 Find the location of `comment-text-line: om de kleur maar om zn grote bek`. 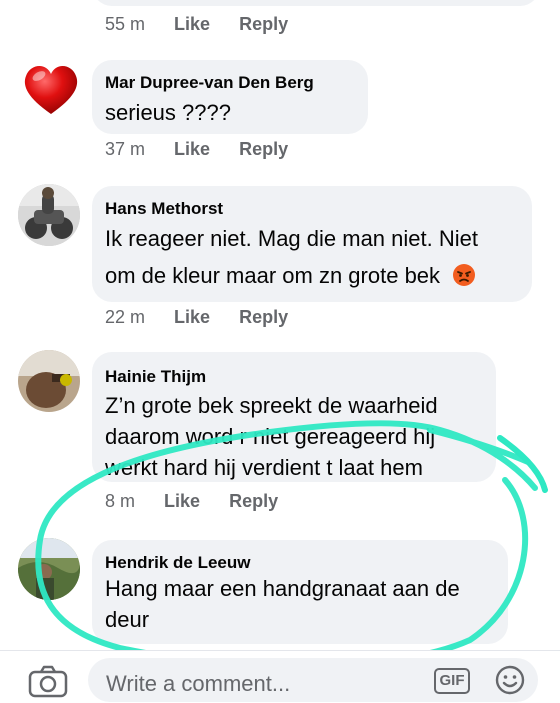

comment-text-line: om de kleur maar om zn grote bek is located at coordinates (290, 277).